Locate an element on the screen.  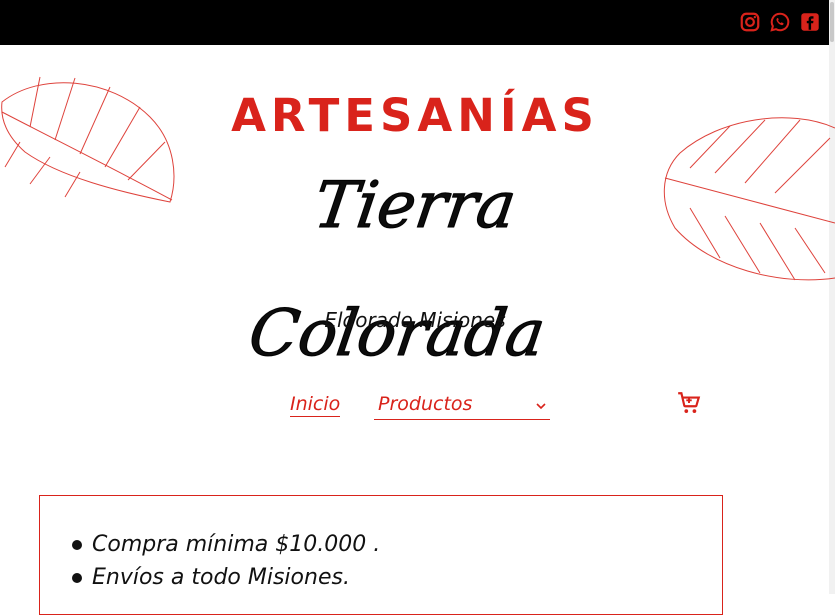
scrollbar-thumb is located at coordinates (832, 22).